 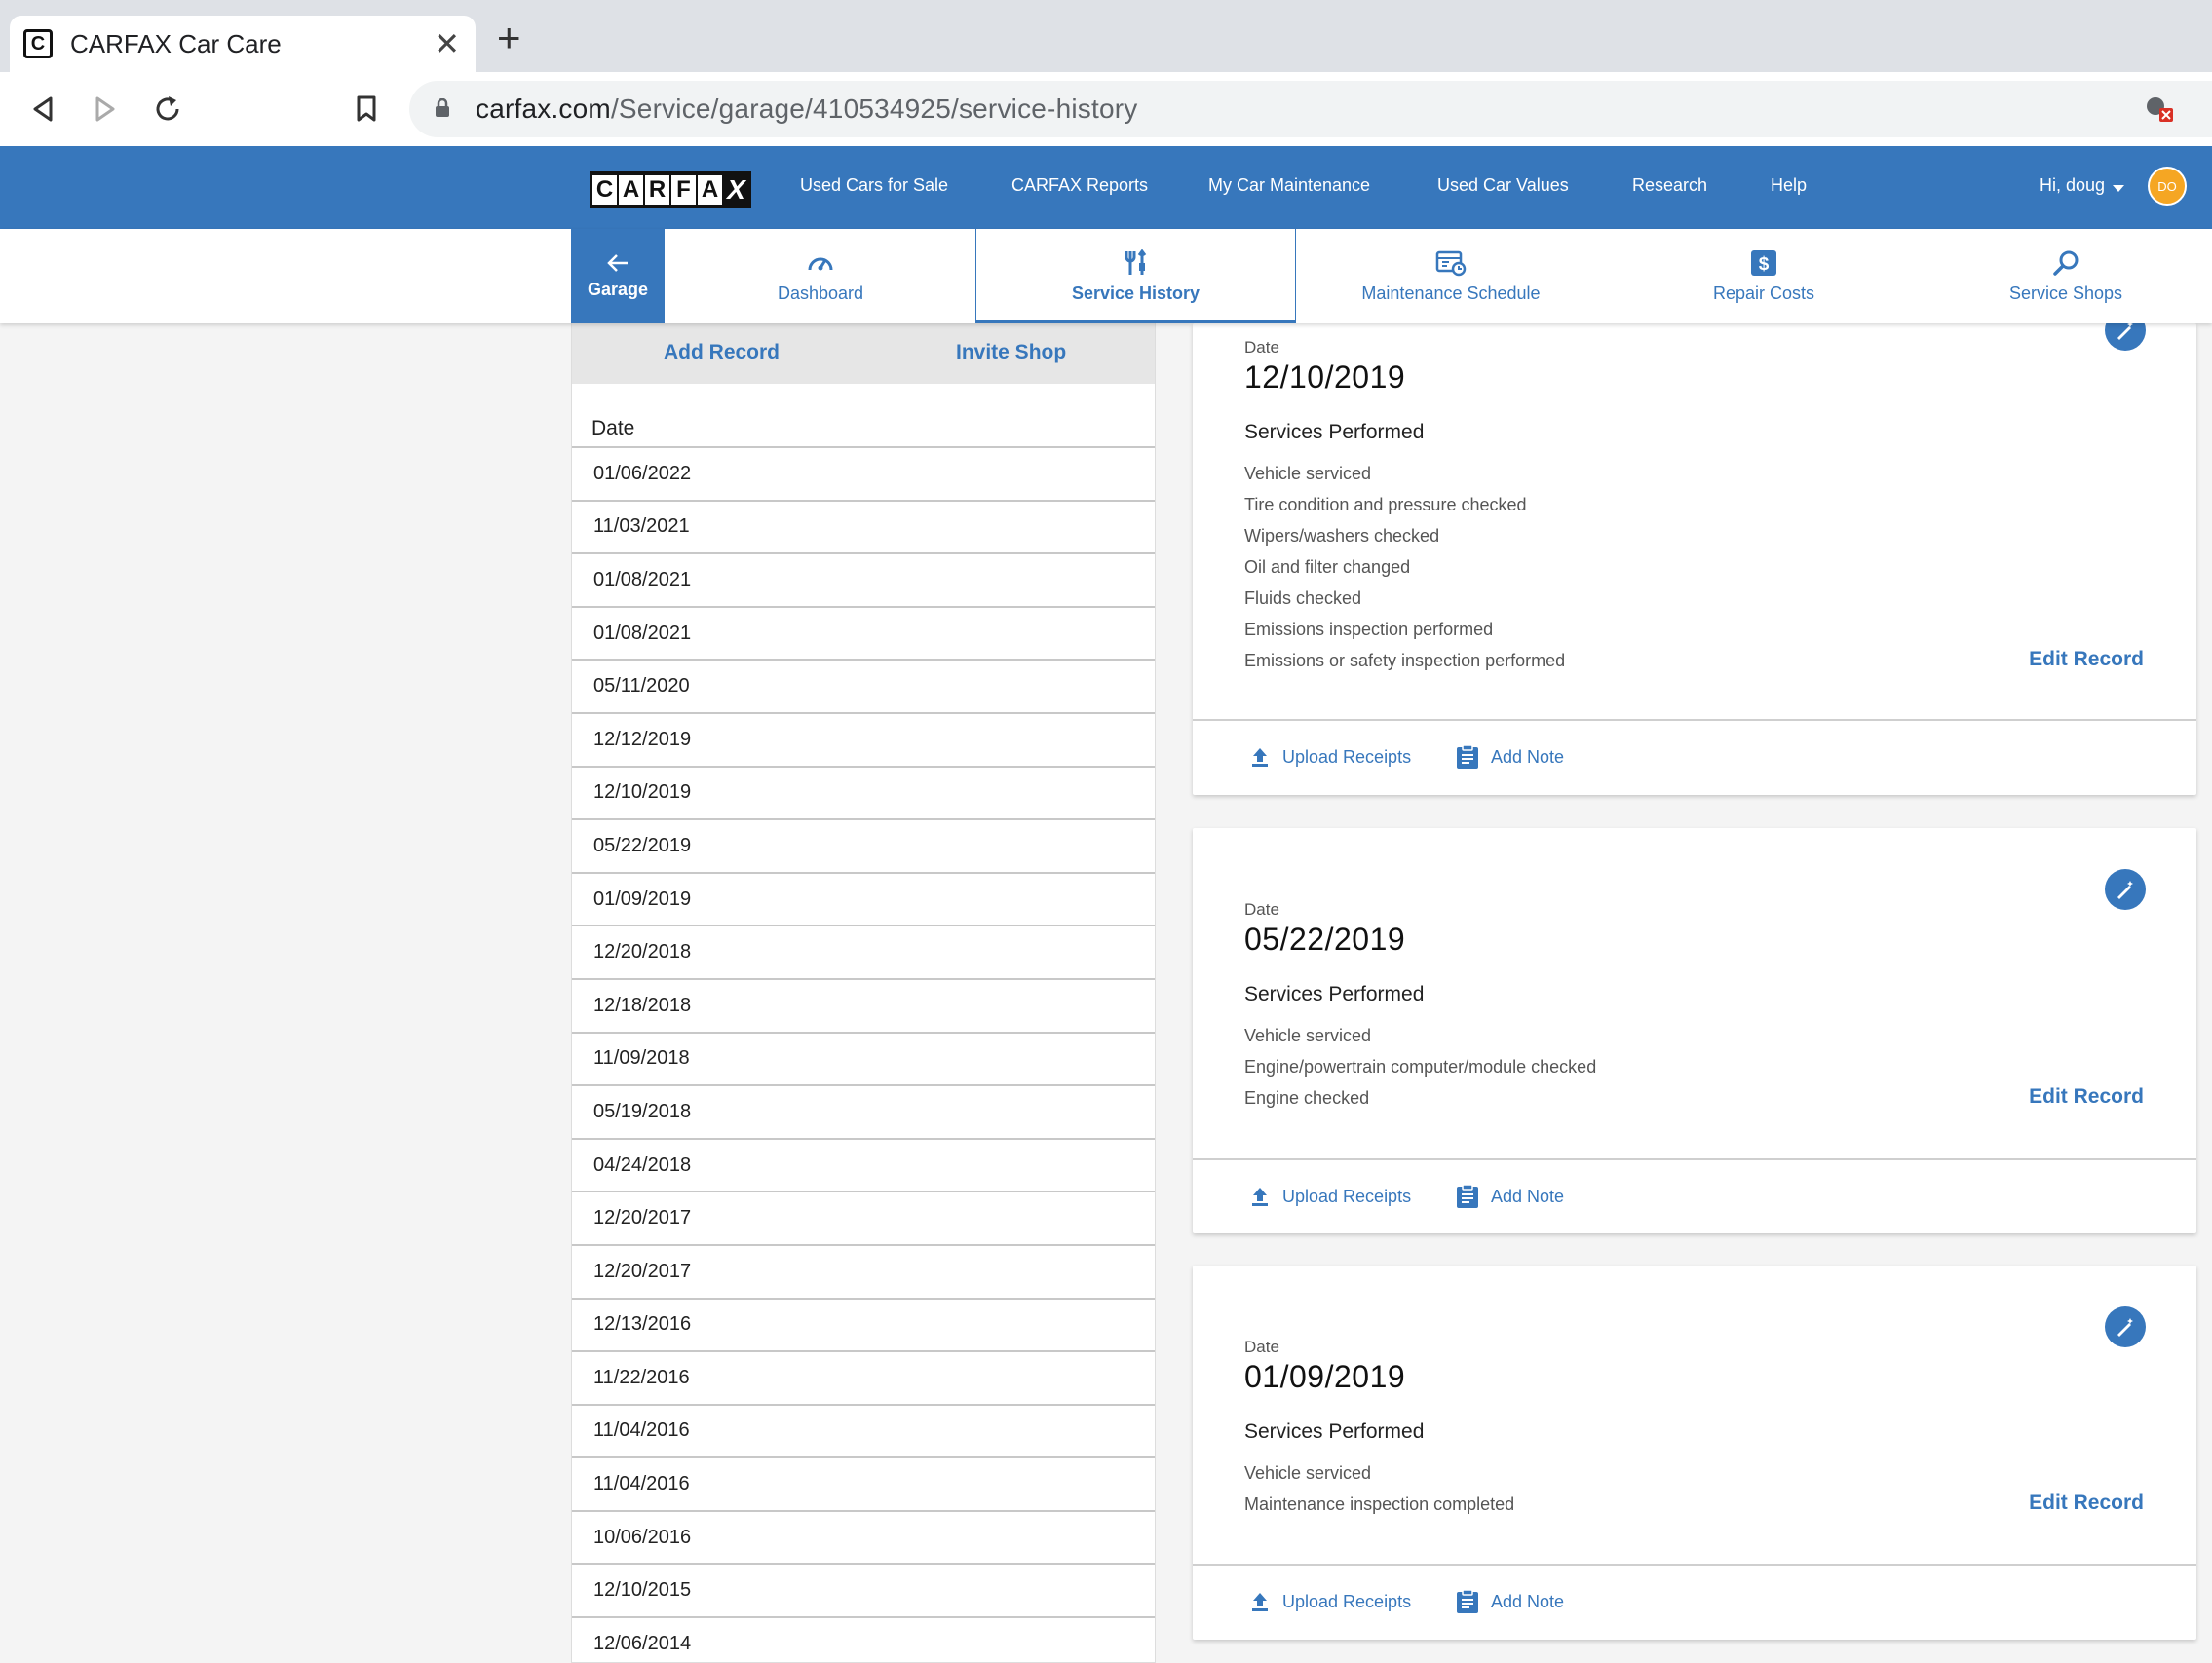 What do you see at coordinates (509, 38) in the screenshot?
I see `new-tab-icon: +` at bounding box center [509, 38].